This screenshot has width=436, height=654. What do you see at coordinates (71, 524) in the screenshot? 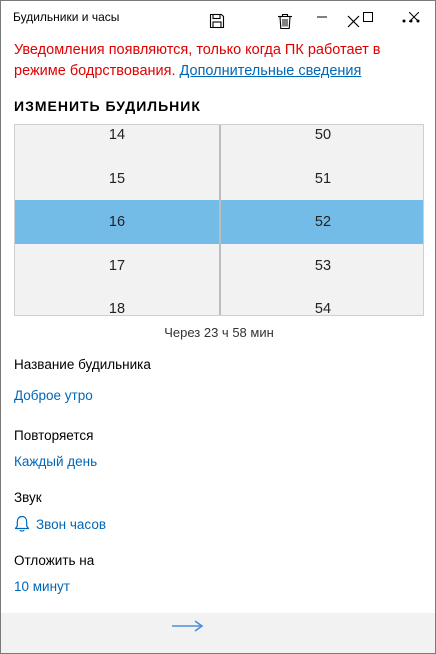
I see `sound-value: Звон часов` at bounding box center [71, 524].